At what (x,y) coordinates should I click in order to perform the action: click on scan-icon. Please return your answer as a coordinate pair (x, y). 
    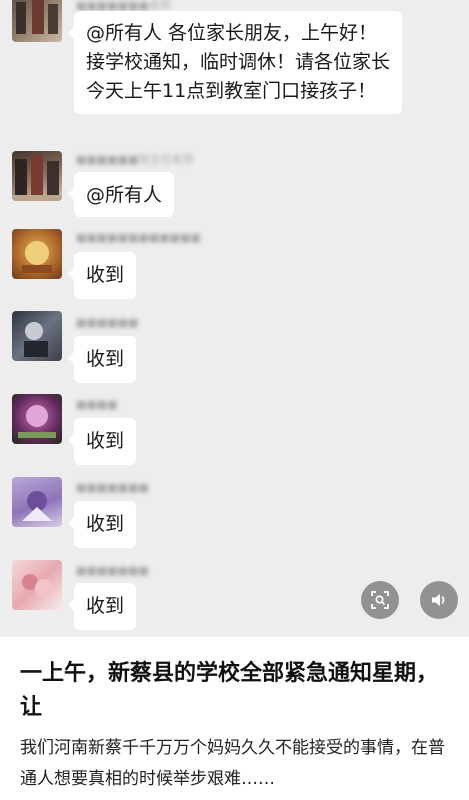
    Looking at the image, I should click on (380, 600).